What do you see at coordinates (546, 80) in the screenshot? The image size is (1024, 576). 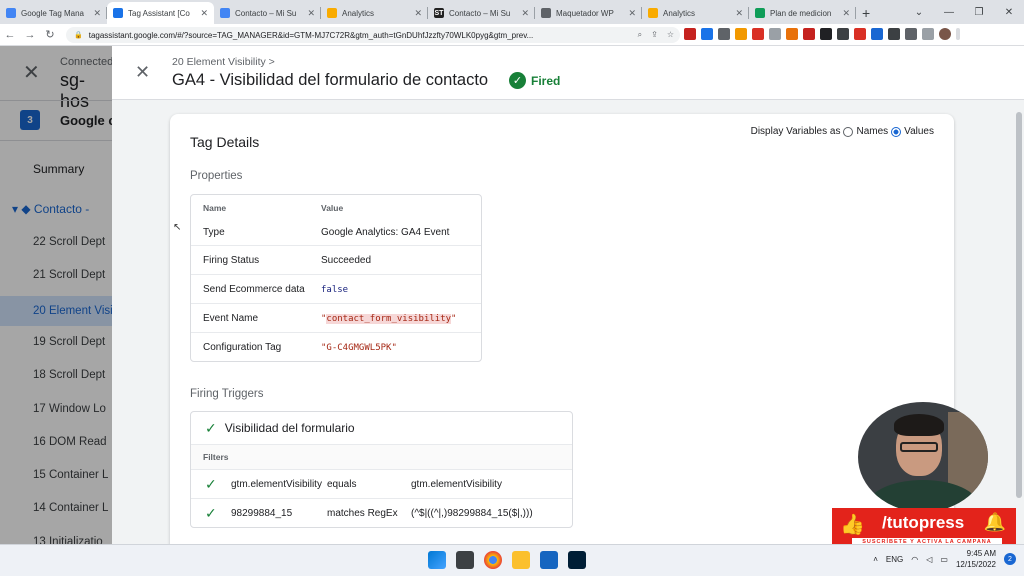 I see `status-text: Fired` at bounding box center [546, 80].